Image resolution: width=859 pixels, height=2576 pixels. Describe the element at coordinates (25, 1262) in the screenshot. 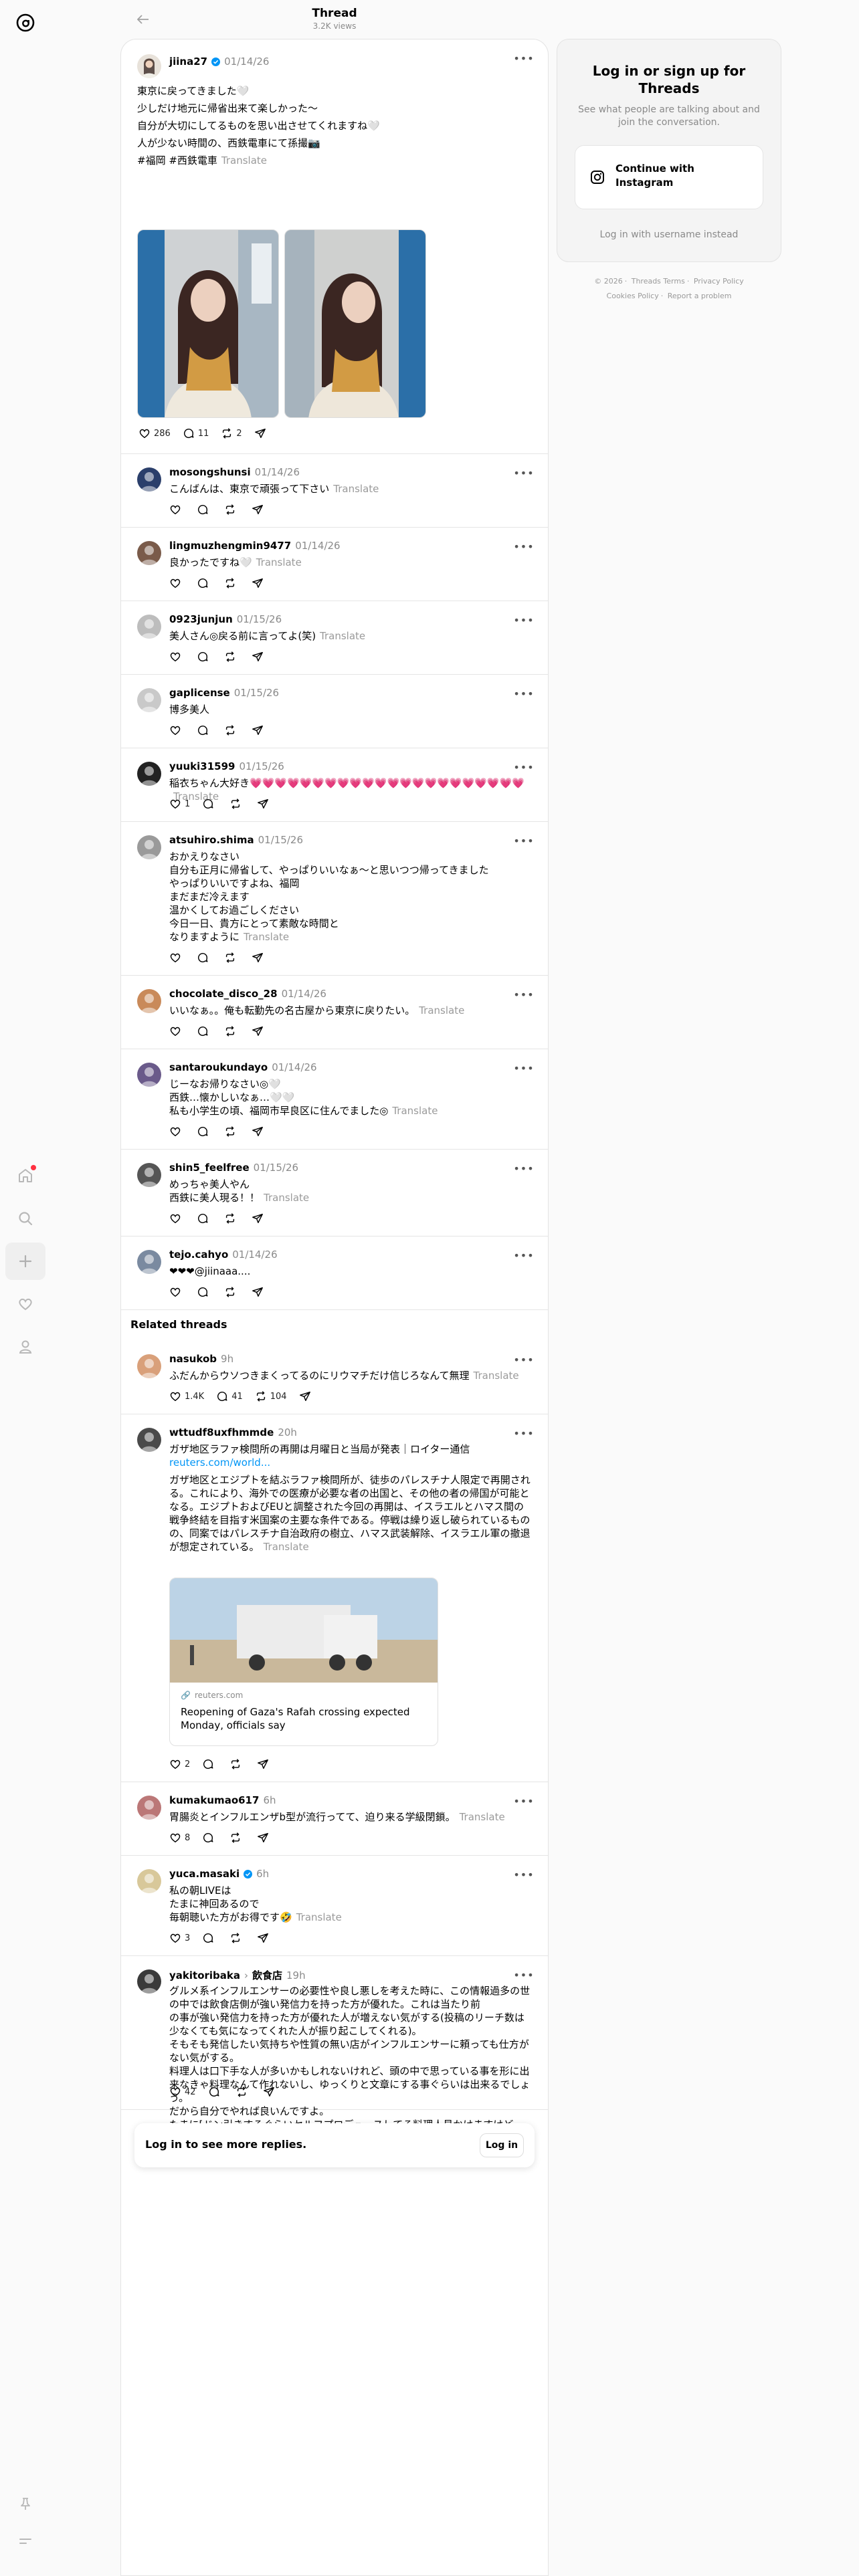

I see `create-icon` at that location.